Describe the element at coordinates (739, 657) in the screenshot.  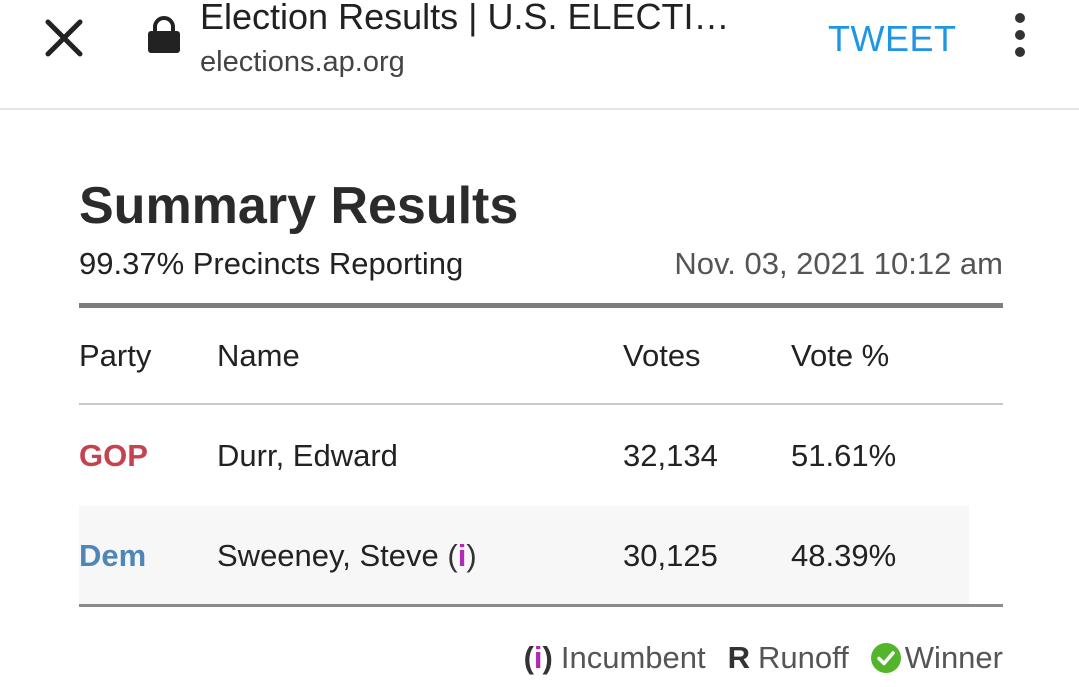
I see `runoff-legend-icon: R` at that location.